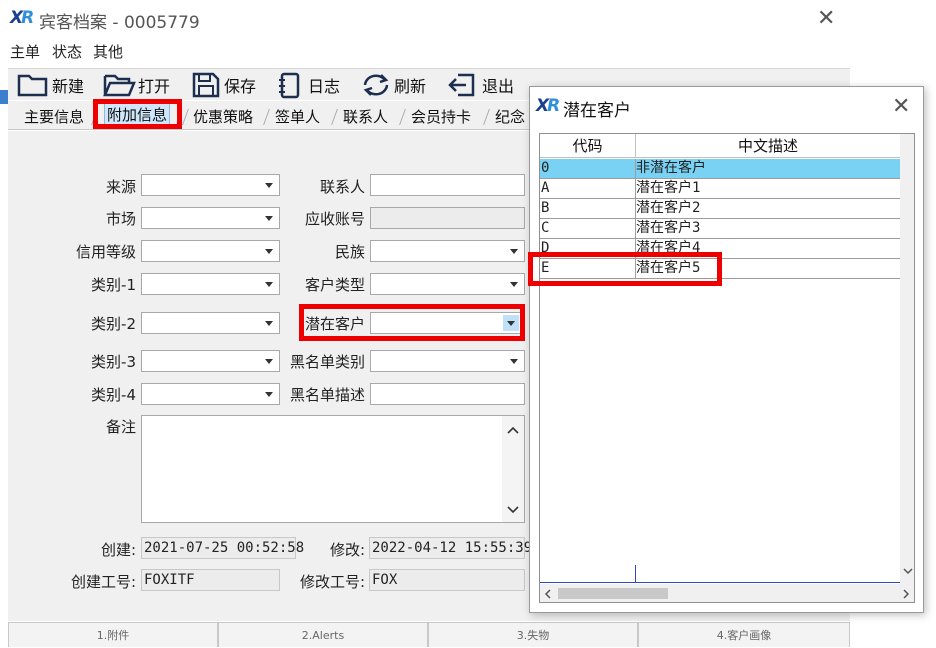 The width and height of the screenshot is (936, 648). I want to click on row-code: D, so click(588, 248).